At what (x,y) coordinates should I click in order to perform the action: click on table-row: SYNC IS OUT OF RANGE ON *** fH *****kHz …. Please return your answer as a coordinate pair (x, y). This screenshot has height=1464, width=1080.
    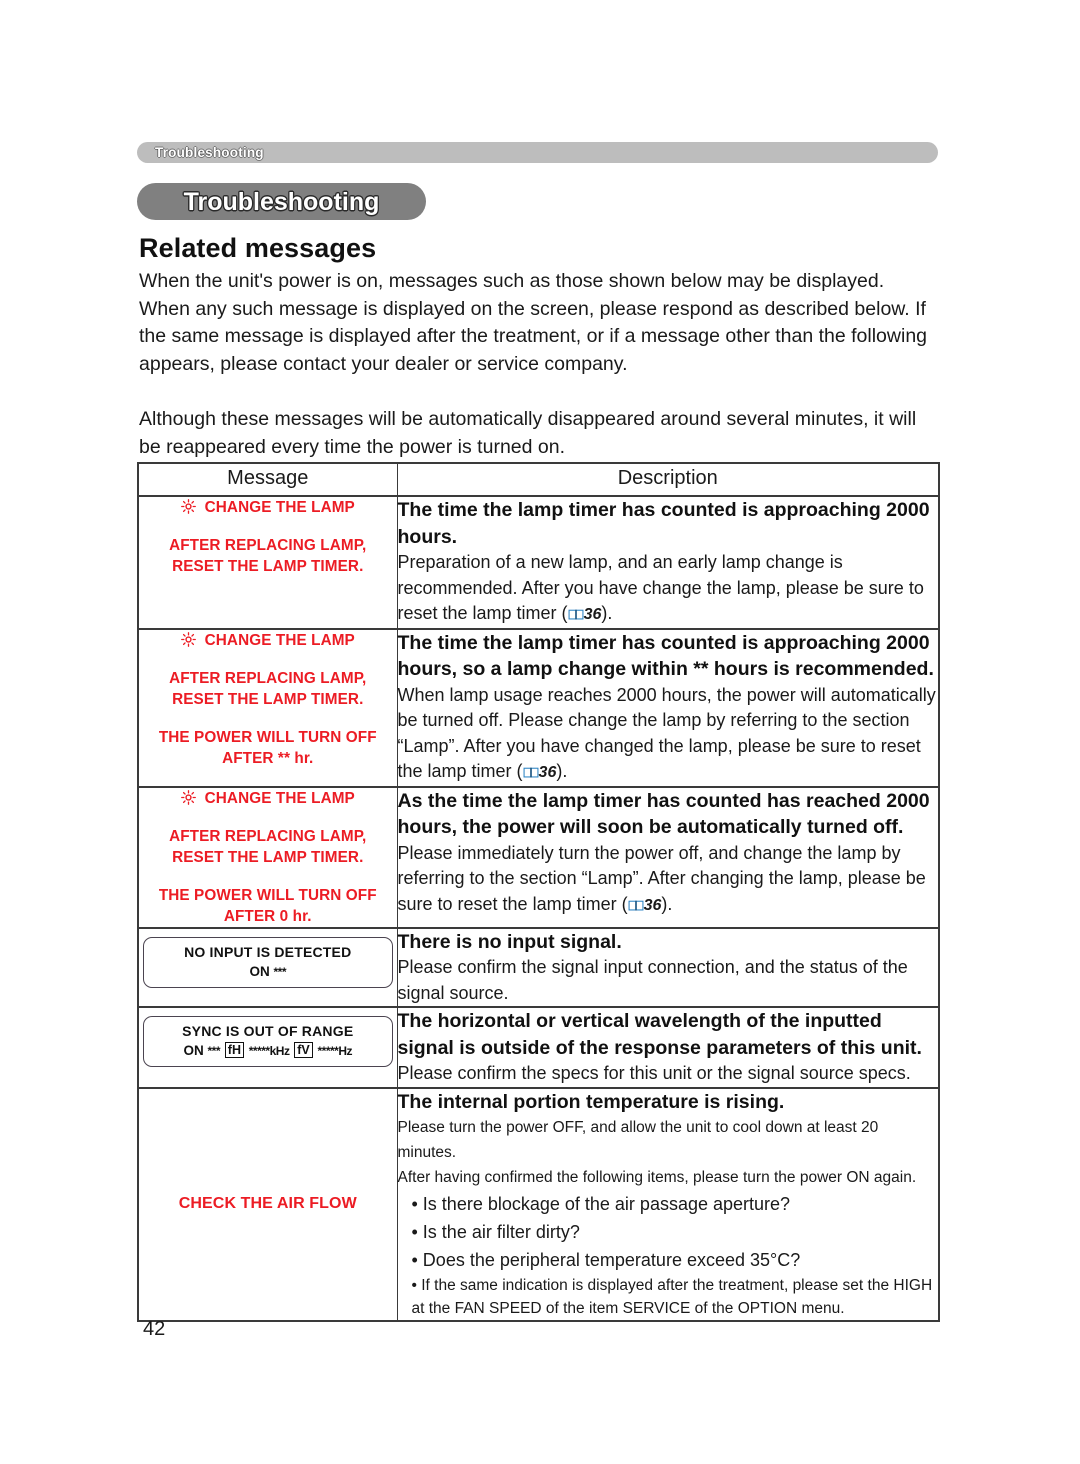
    Looking at the image, I should click on (538, 1047).